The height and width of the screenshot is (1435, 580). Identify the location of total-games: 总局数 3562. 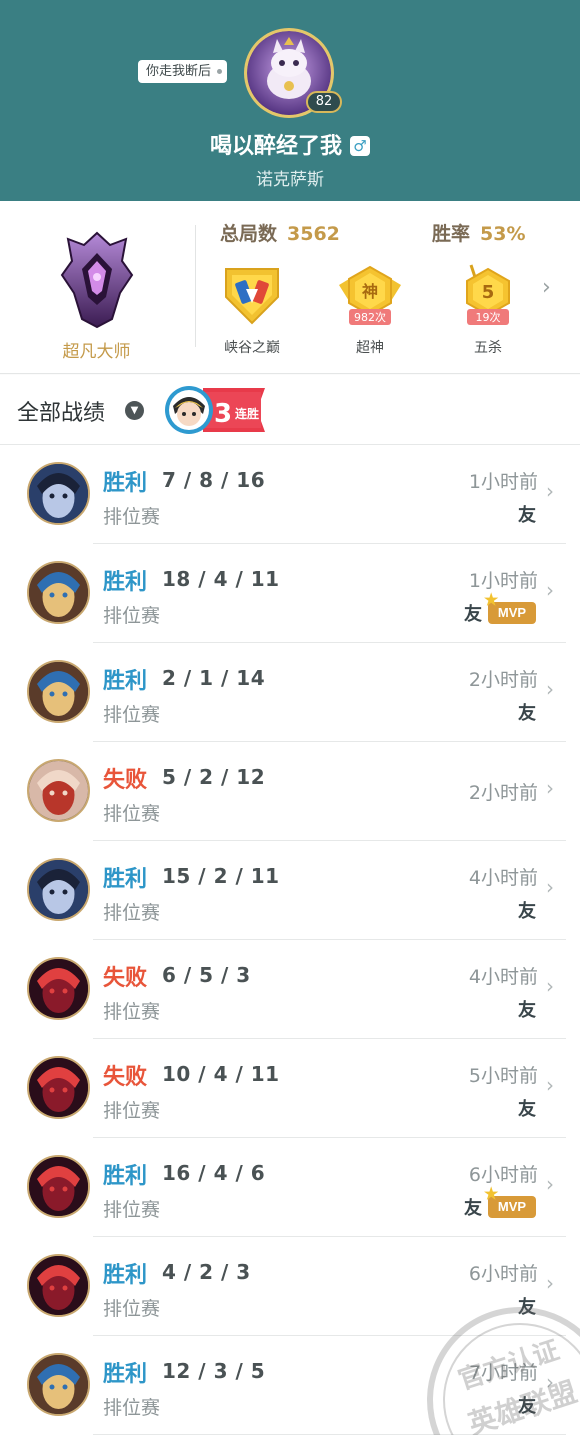
(280, 232).